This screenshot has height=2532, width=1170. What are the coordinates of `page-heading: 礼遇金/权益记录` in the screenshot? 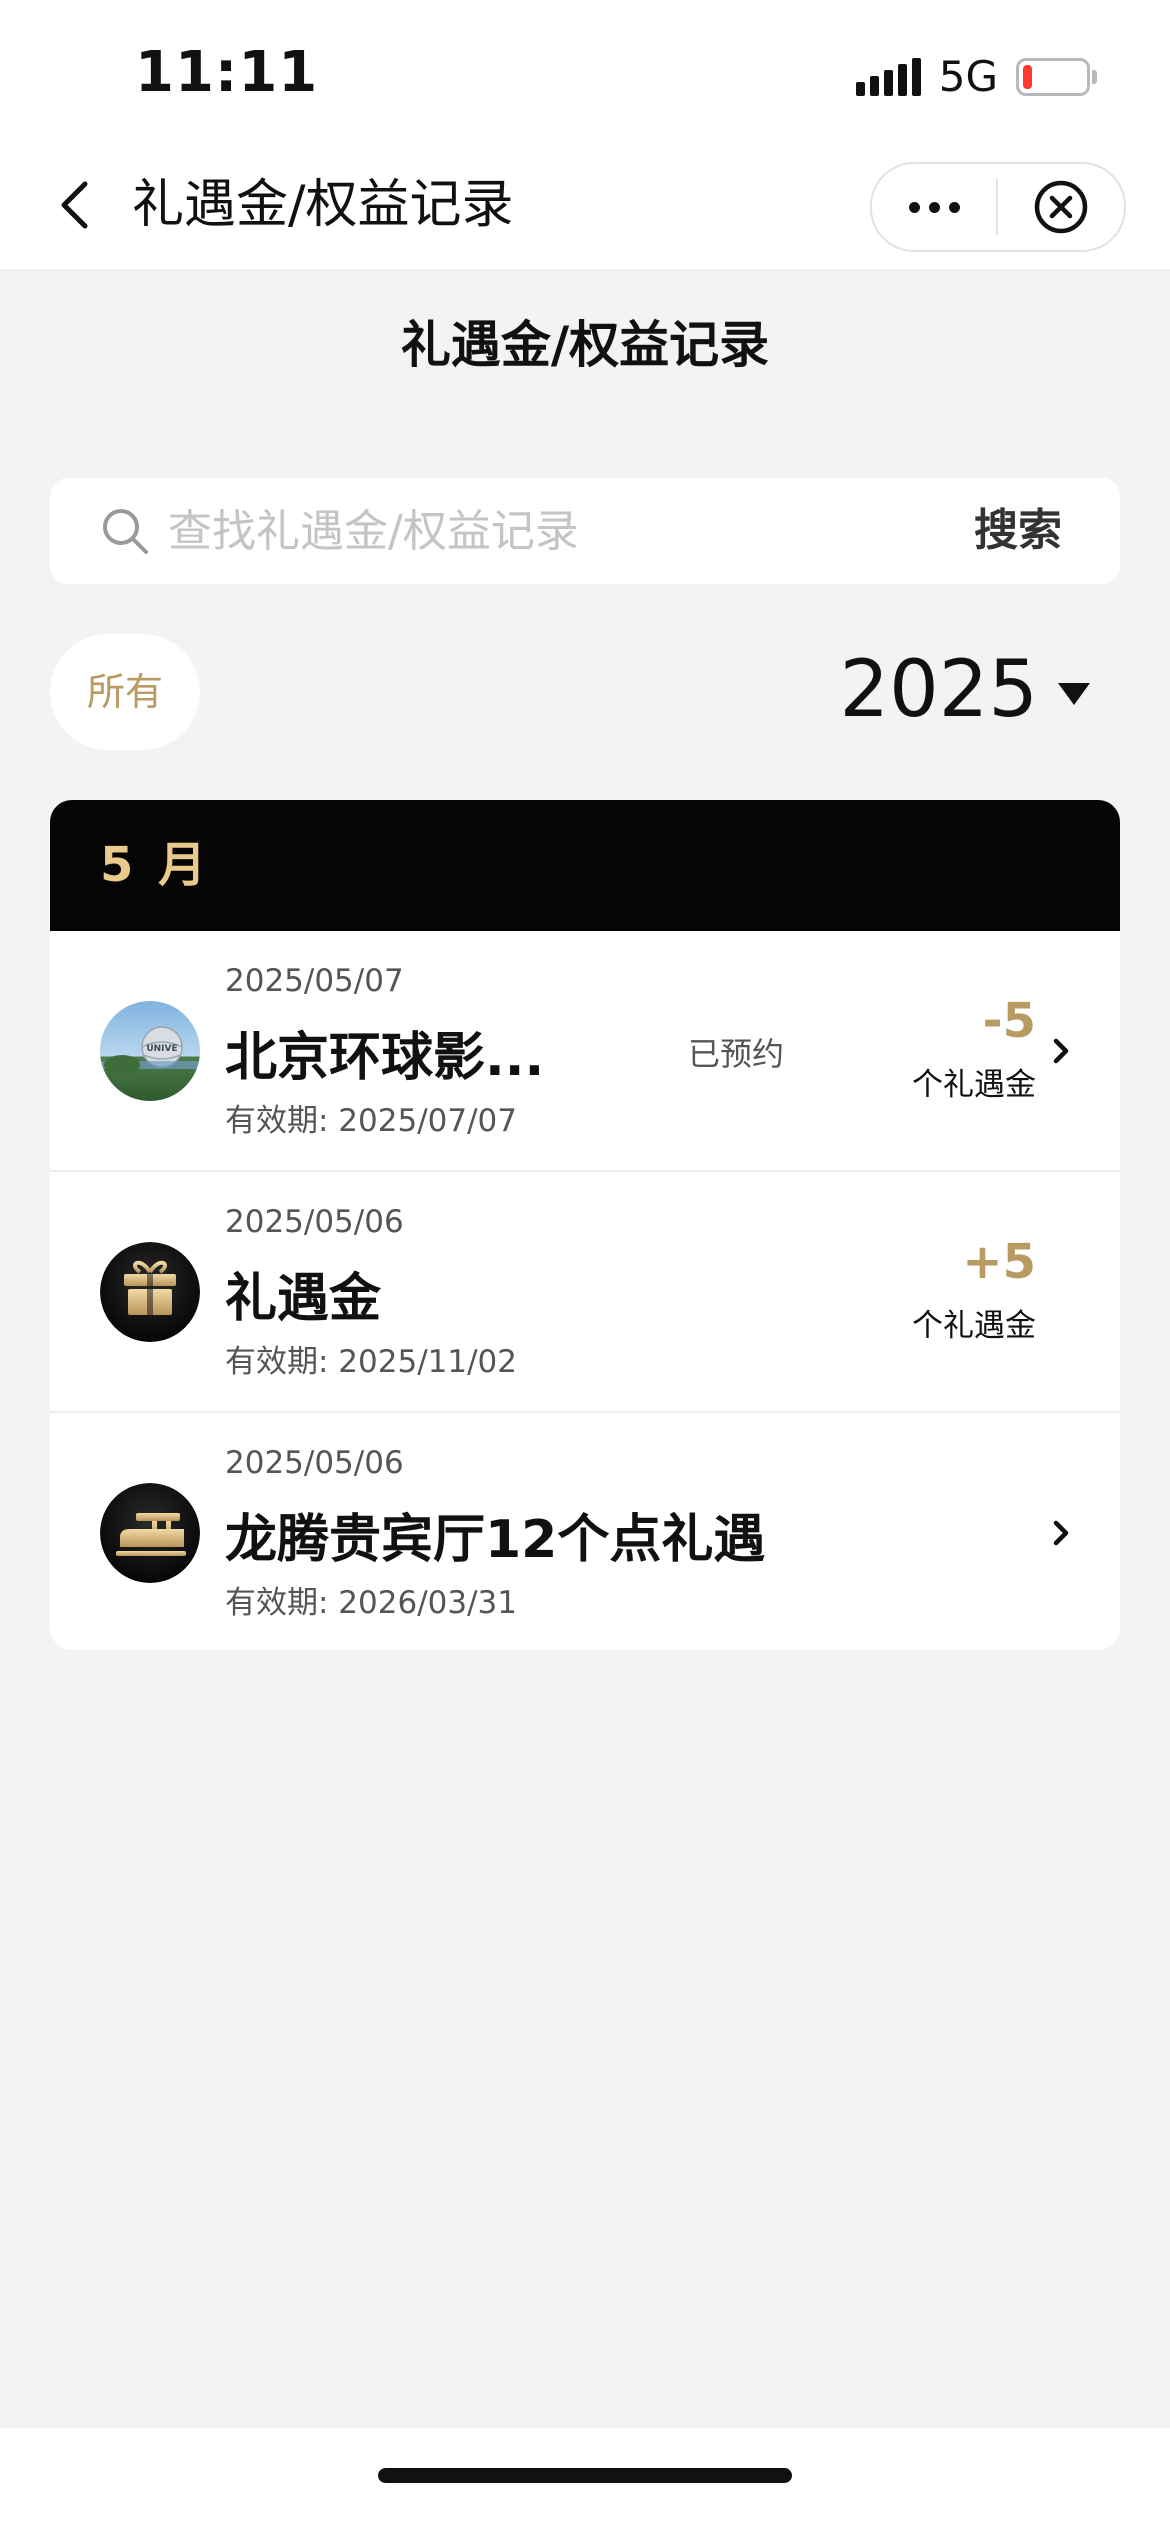 It's located at (585, 345).